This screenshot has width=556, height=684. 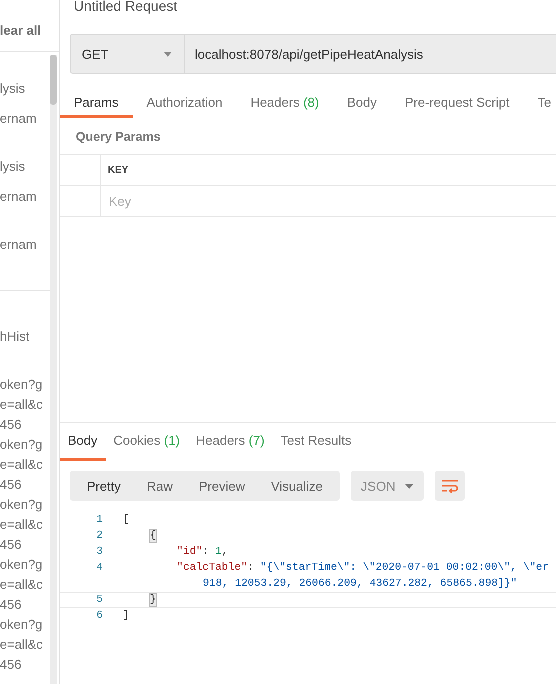 What do you see at coordinates (285, 104) in the screenshot?
I see `request-tab: Headers (8)` at bounding box center [285, 104].